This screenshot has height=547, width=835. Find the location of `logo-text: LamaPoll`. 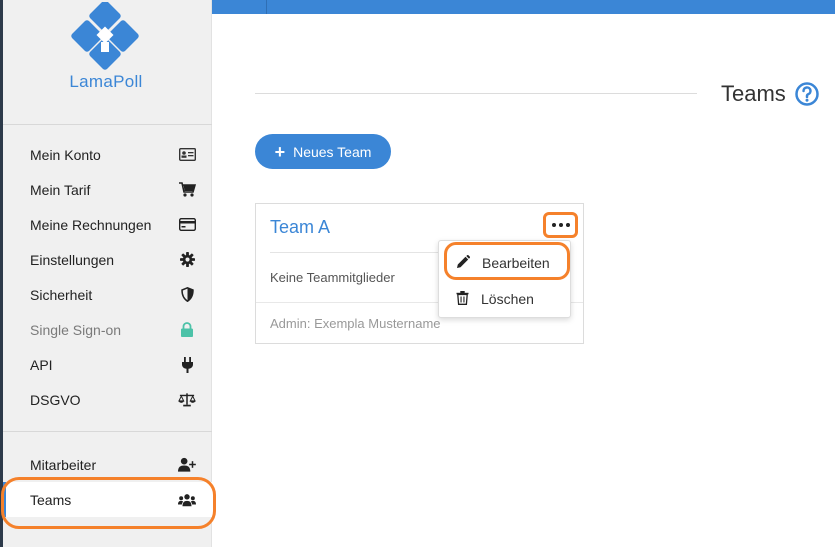

logo-text: LamaPoll is located at coordinates (106, 81).